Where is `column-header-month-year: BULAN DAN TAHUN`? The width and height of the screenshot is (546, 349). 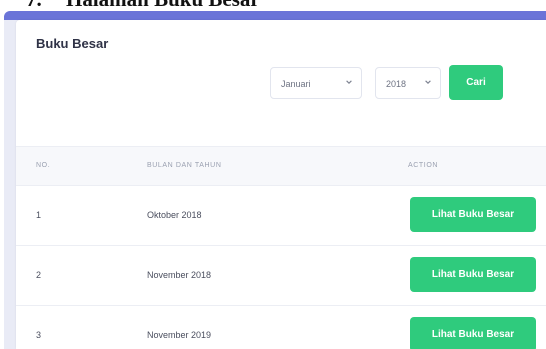
column-header-month-year: BULAN DAN TAHUN is located at coordinates (184, 165).